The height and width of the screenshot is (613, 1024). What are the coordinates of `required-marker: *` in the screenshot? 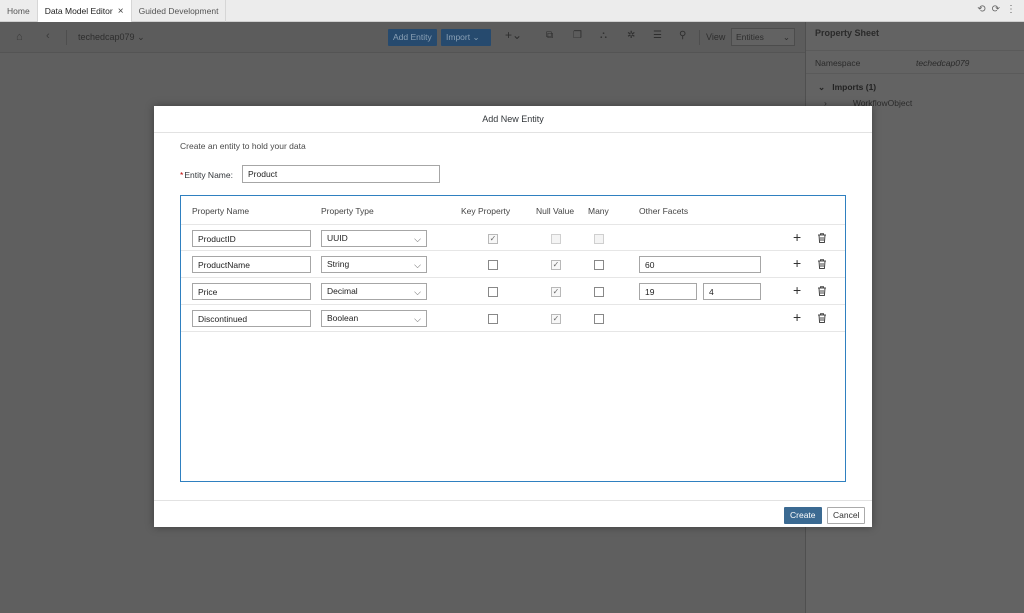 It's located at (182, 175).